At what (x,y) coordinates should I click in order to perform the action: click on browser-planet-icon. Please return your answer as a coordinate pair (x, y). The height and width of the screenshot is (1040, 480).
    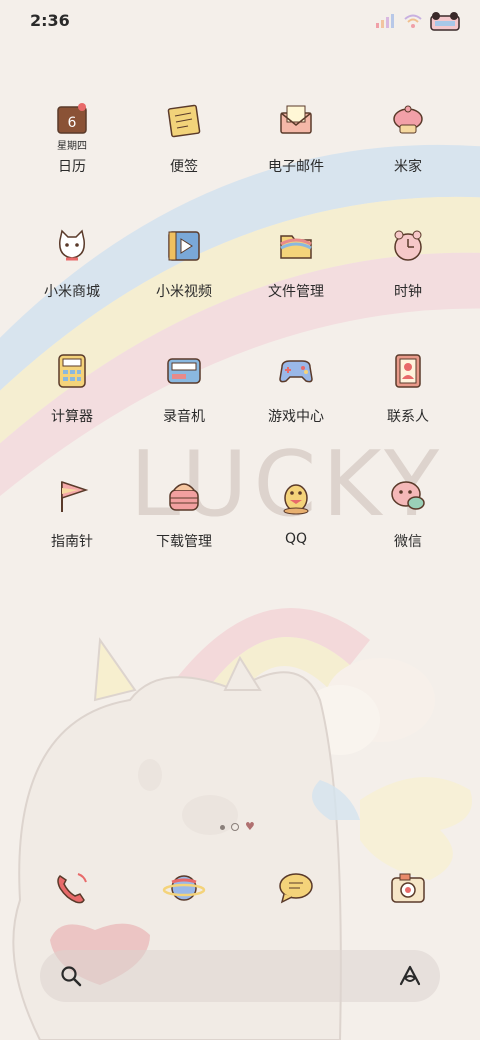
    Looking at the image, I should click on (184, 888).